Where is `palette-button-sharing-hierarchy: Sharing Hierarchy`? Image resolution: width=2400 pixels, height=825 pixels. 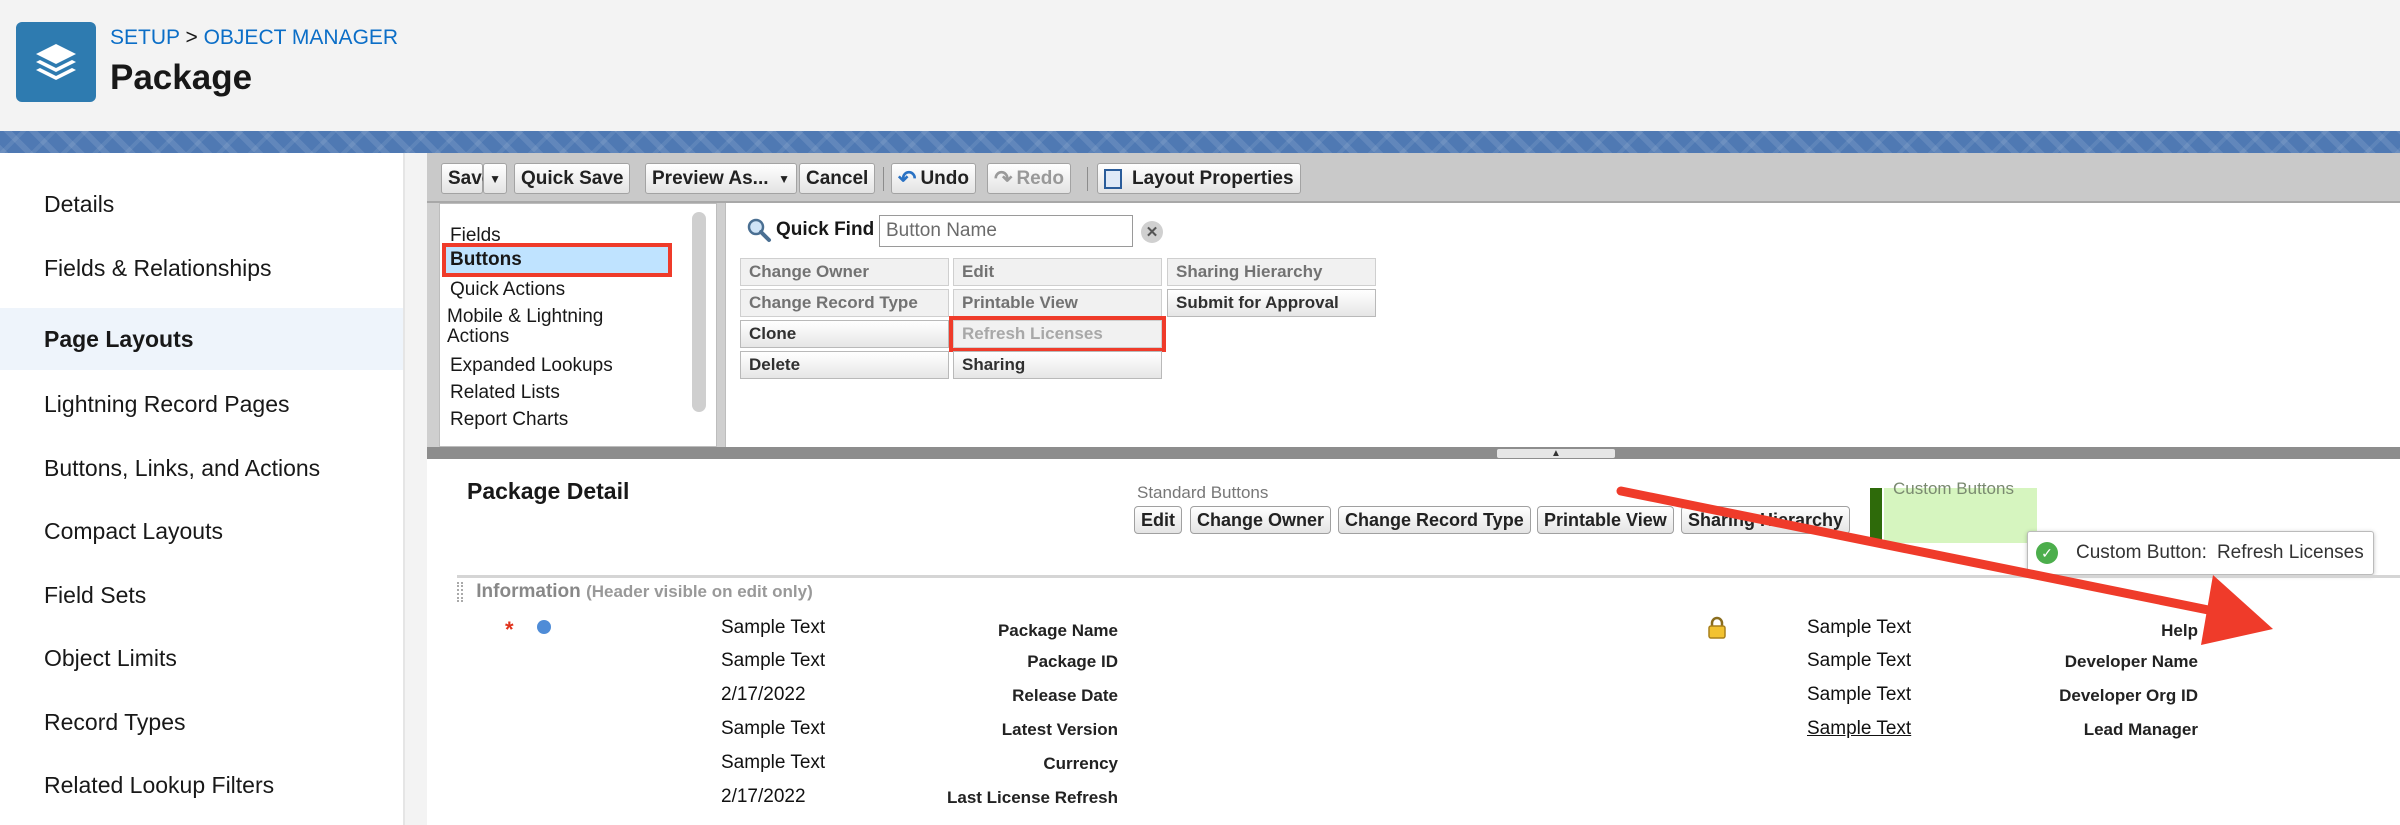
palette-button-sharing-hierarchy: Sharing Hierarchy is located at coordinates (1271, 272).